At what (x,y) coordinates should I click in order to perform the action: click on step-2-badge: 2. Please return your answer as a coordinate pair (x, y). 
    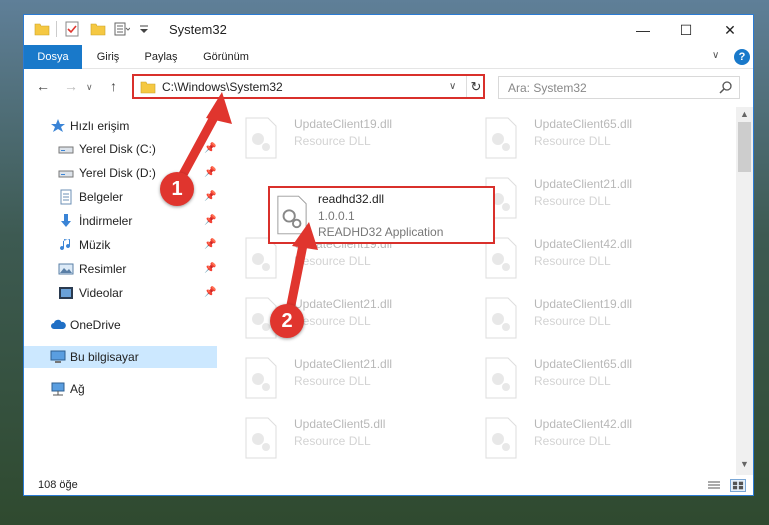
    Looking at the image, I should click on (287, 321).